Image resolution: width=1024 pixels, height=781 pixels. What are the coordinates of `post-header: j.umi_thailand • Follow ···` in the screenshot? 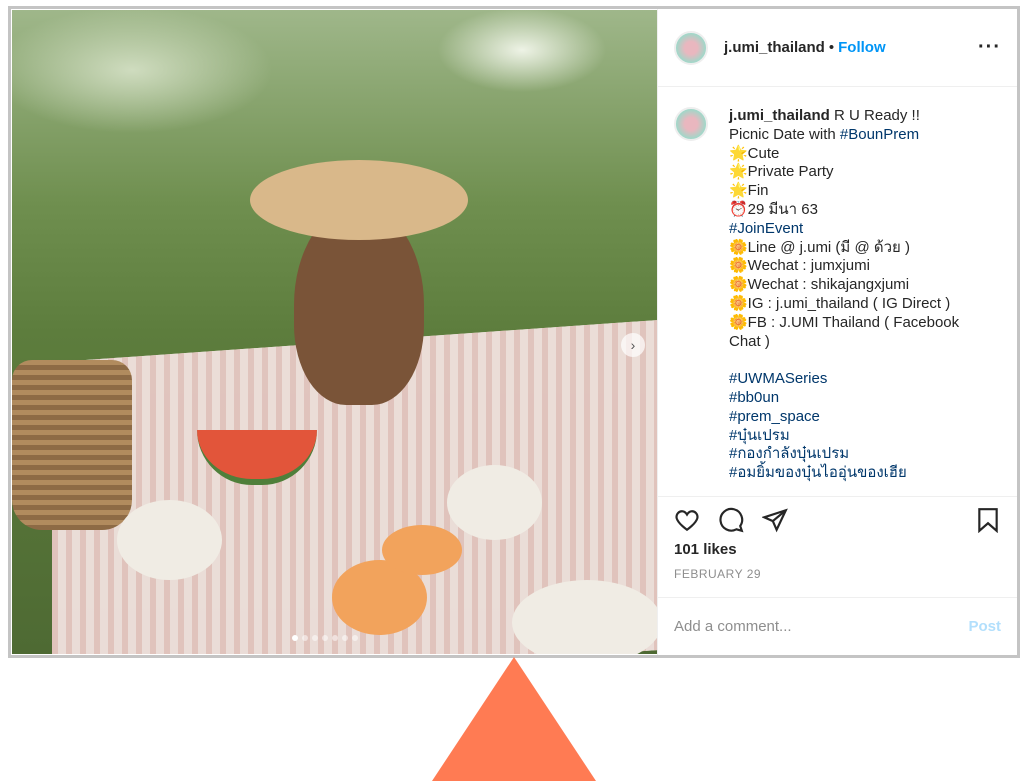 It's located at (837, 48).